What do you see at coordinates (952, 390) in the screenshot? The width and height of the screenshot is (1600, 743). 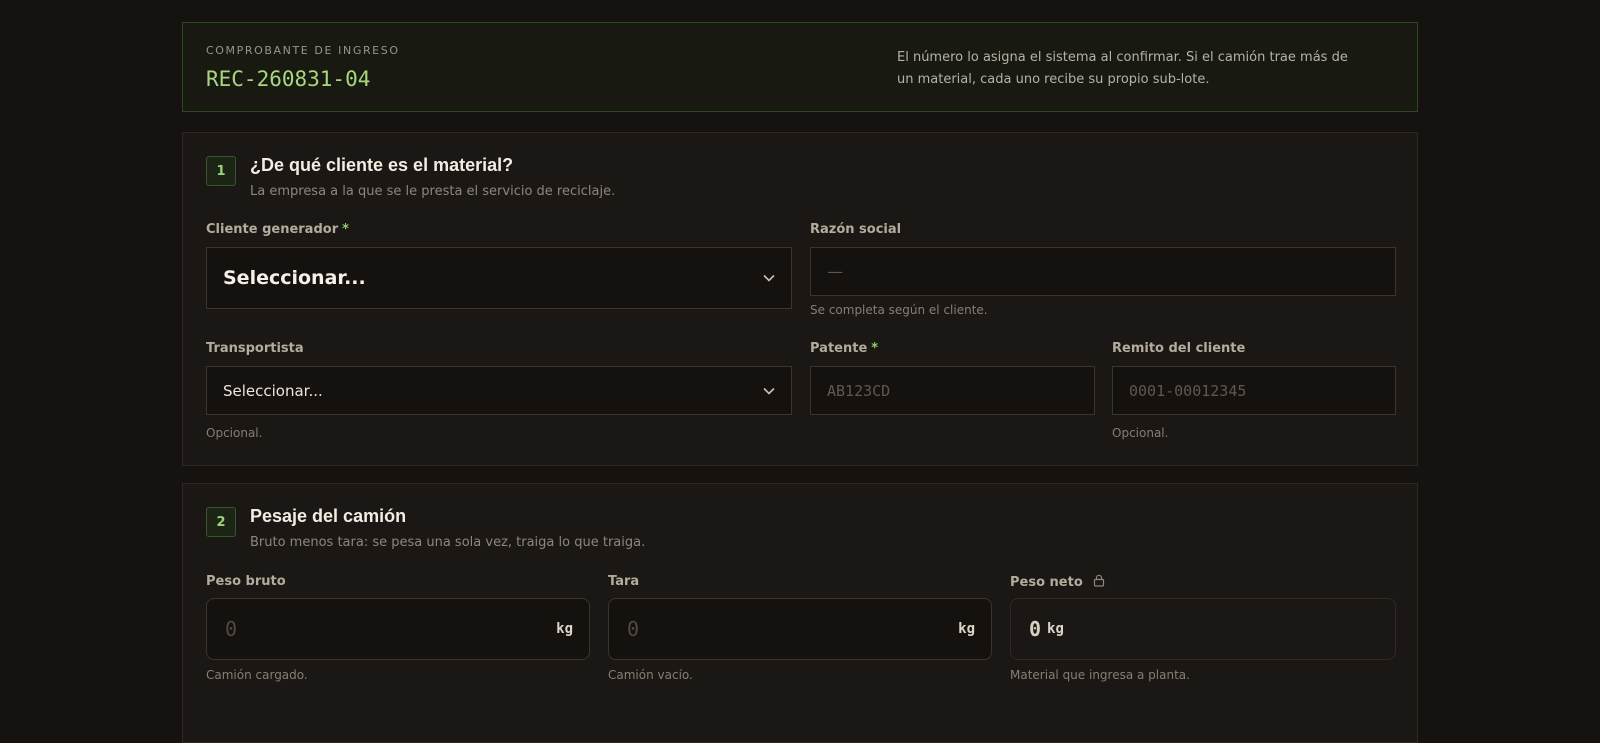 I see `patente-input: AB123CD` at bounding box center [952, 390].